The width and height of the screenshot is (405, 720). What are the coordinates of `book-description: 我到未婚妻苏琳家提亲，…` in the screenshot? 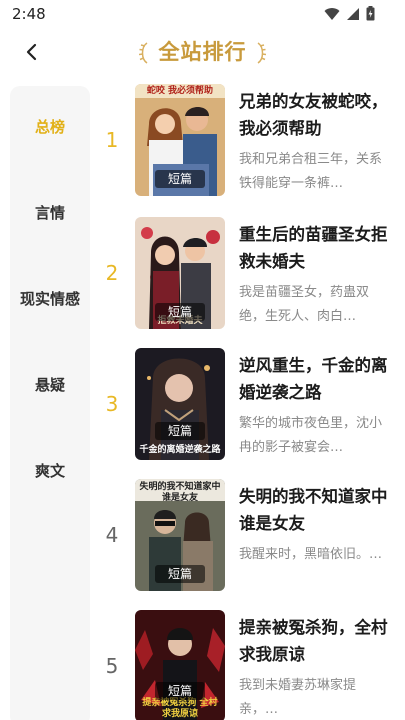 It's located at (298, 697).